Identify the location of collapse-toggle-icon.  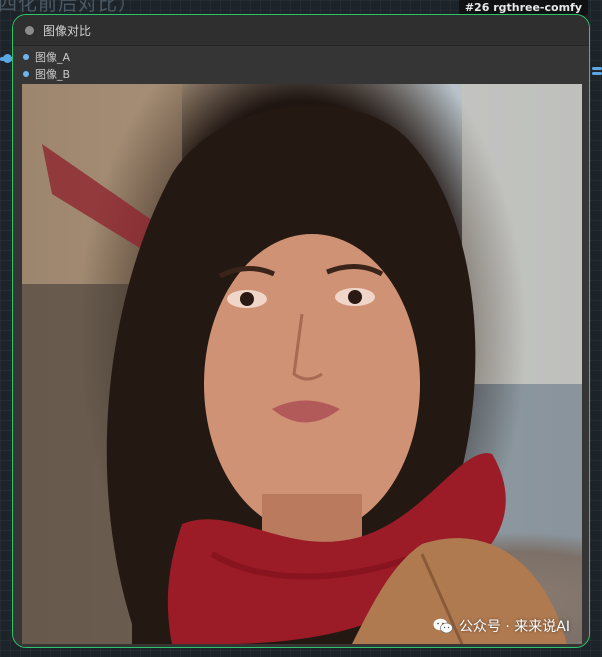
(29, 30).